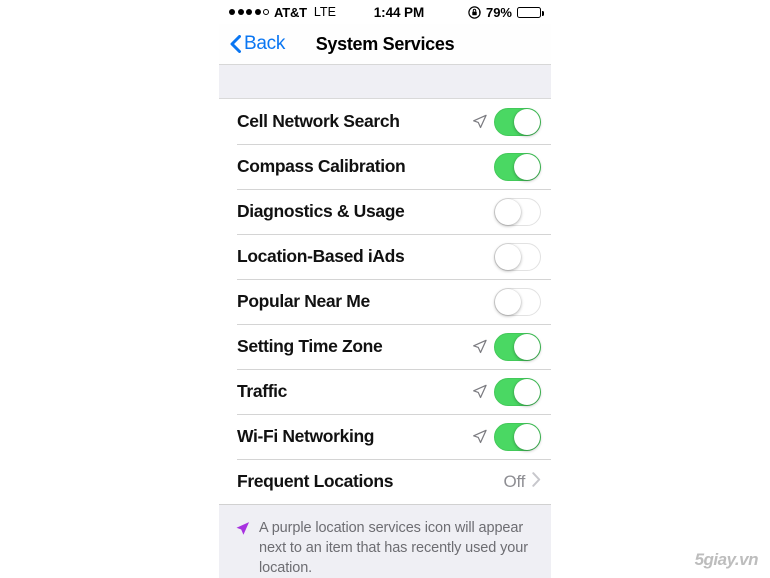 This screenshot has width=770, height=578. Describe the element at coordinates (262, 391) in the screenshot. I see `table-row-label: Traffic` at that location.